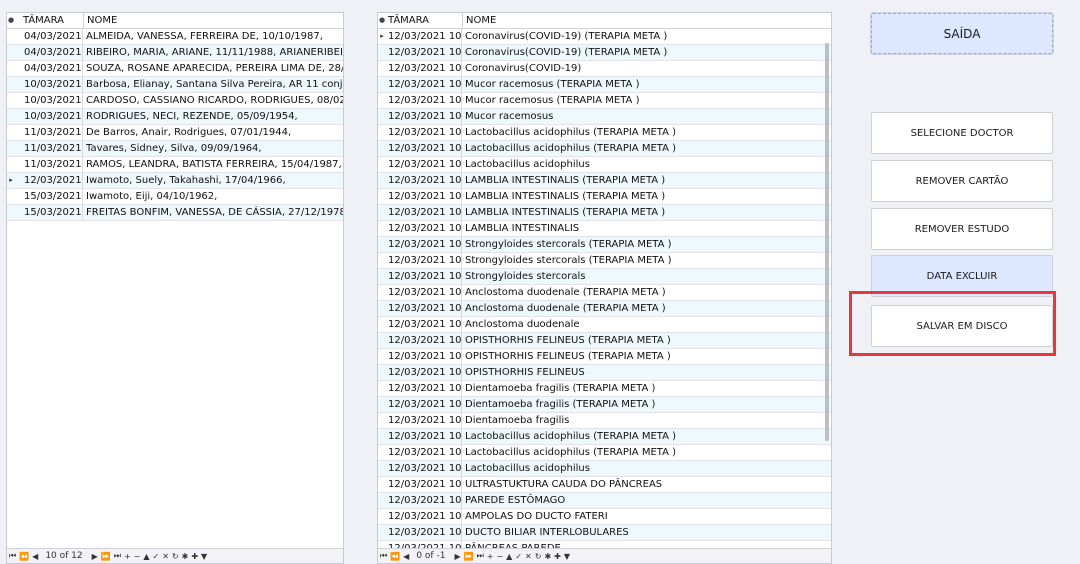  What do you see at coordinates (604, 277) in the screenshot?
I see `table-row: 12/03/2021 10: Strongyloides stercorals` at bounding box center [604, 277].